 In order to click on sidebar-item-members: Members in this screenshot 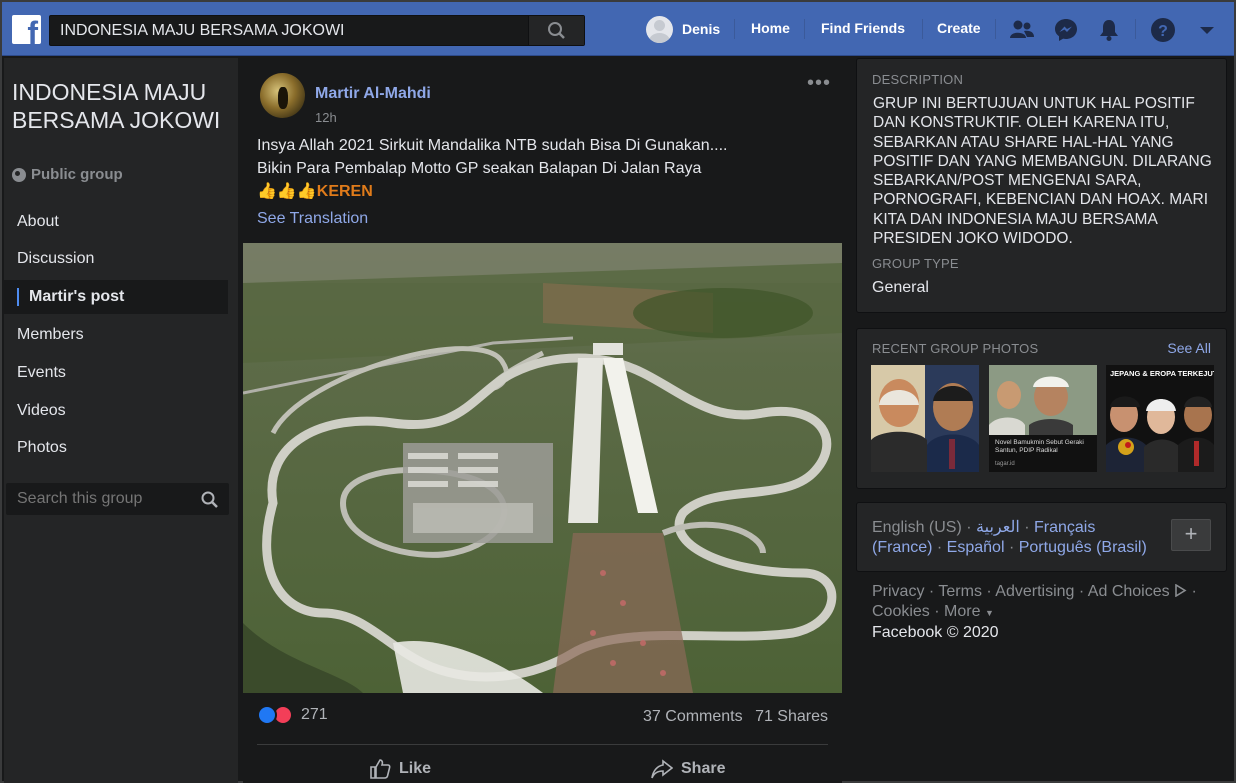, I will do `click(116, 335)`.